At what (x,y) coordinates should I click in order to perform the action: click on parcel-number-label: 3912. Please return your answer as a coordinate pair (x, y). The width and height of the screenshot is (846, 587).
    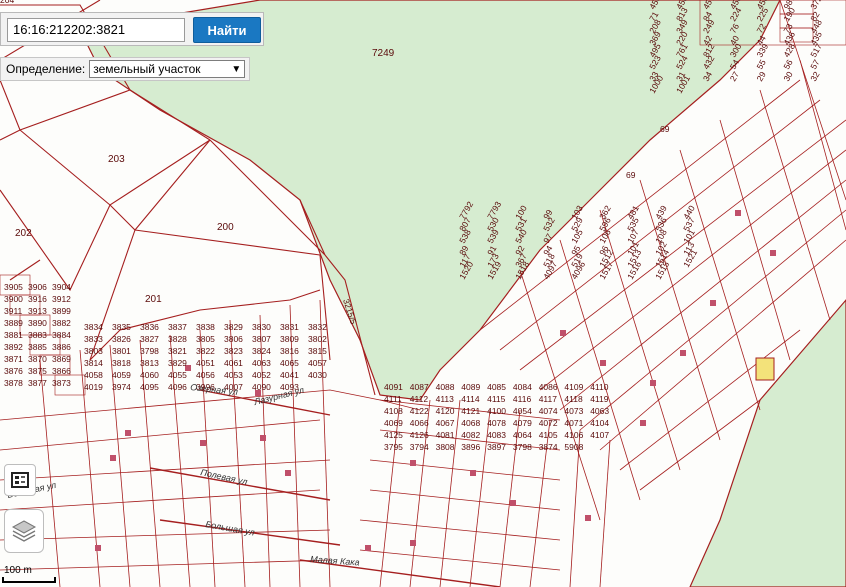
    Looking at the image, I should click on (61, 299).